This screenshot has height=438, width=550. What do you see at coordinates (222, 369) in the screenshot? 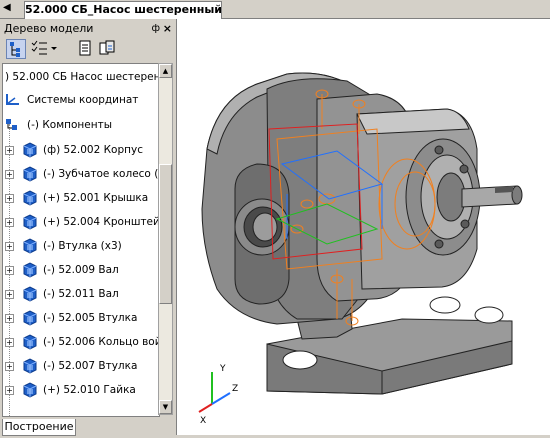
I see `triad-y-label: Y` at bounding box center [222, 369].